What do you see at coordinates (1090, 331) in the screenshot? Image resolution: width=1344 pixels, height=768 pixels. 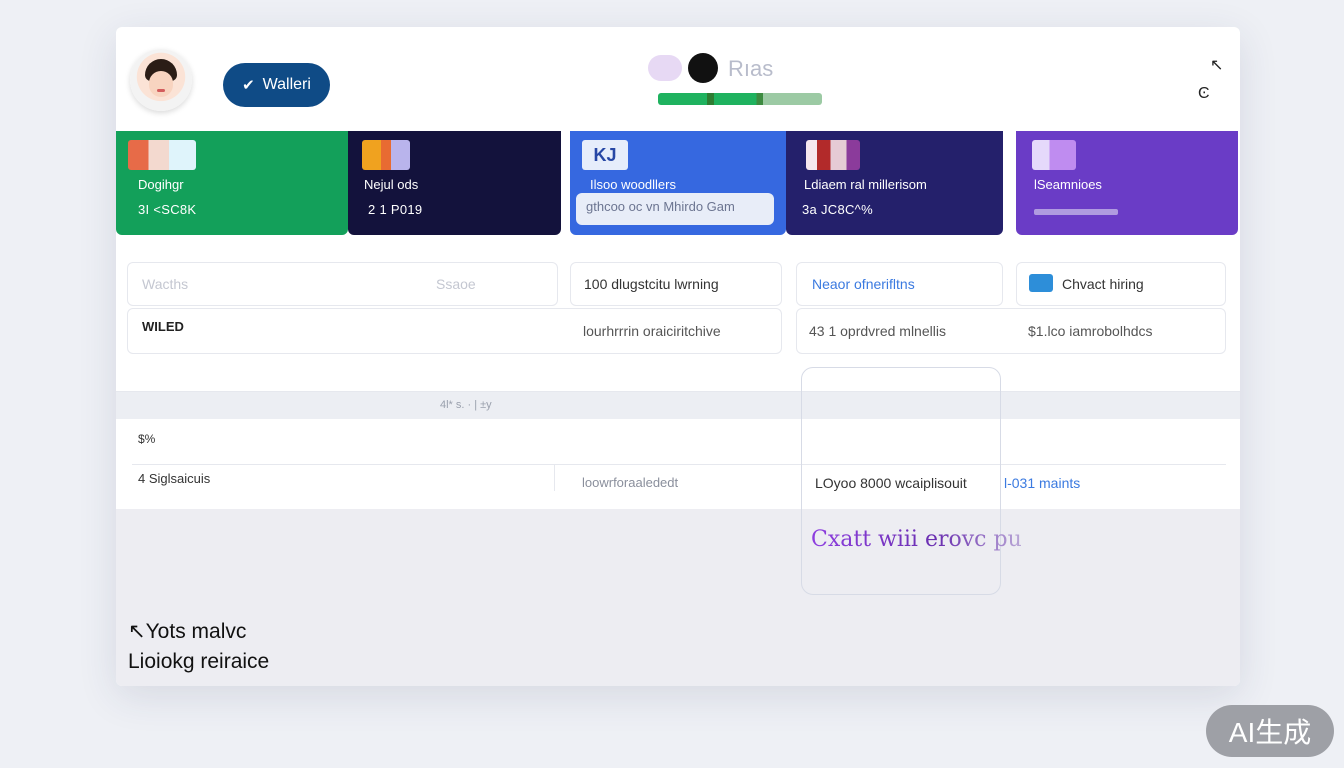 I see `row-cell: $1.lco iamrobolhdcs` at bounding box center [1090, 331].